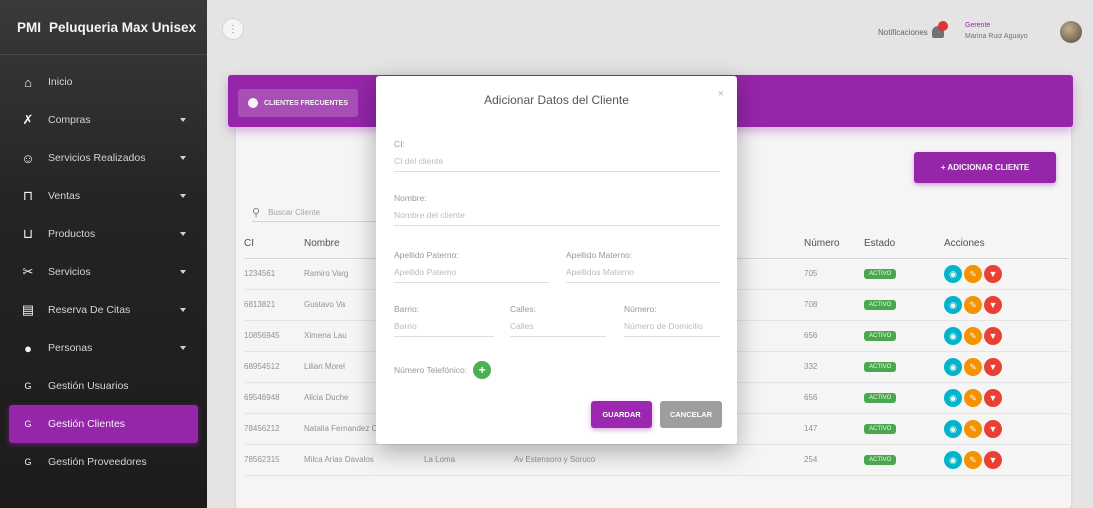 The width and height of the screenshot is (1093, 508). What do you see at coordinates (556, 100) in the screenshot?
I see `modal-title: Adicionar Datos del Cliente` at bounding box center [556, 100].